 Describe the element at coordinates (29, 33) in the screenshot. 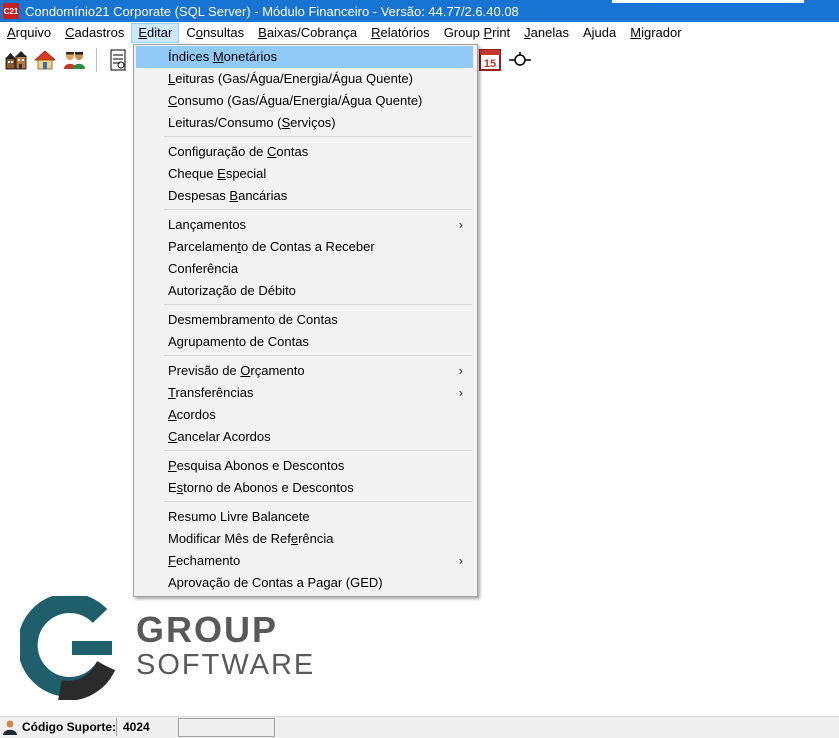

I see `menu-arquivo: Arquivo` at that location.